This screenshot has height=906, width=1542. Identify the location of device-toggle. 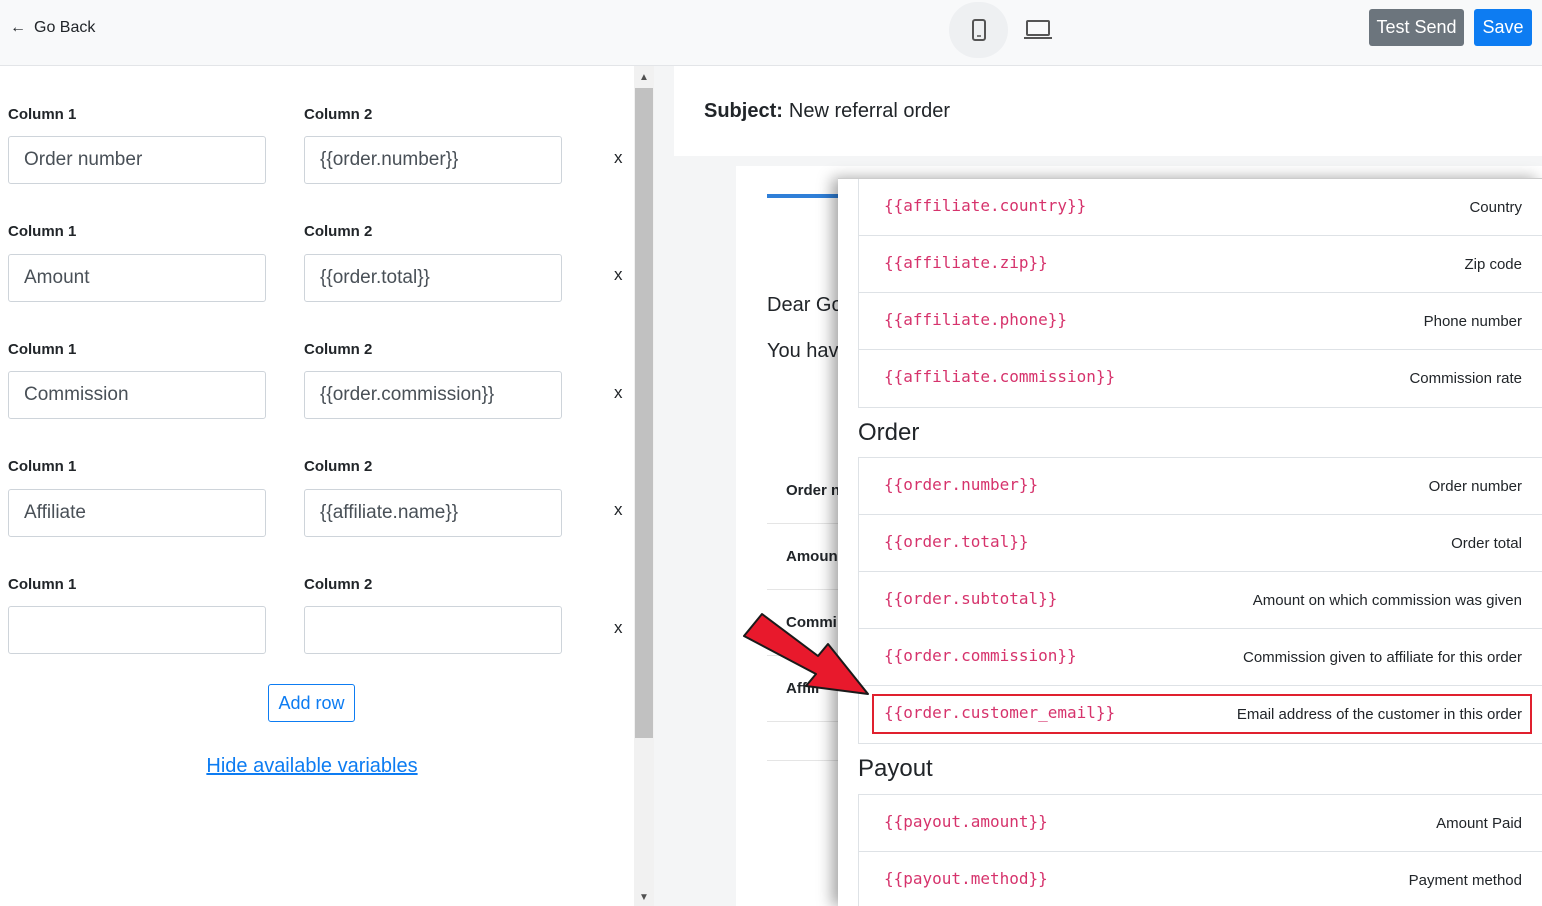
(1008, 30).